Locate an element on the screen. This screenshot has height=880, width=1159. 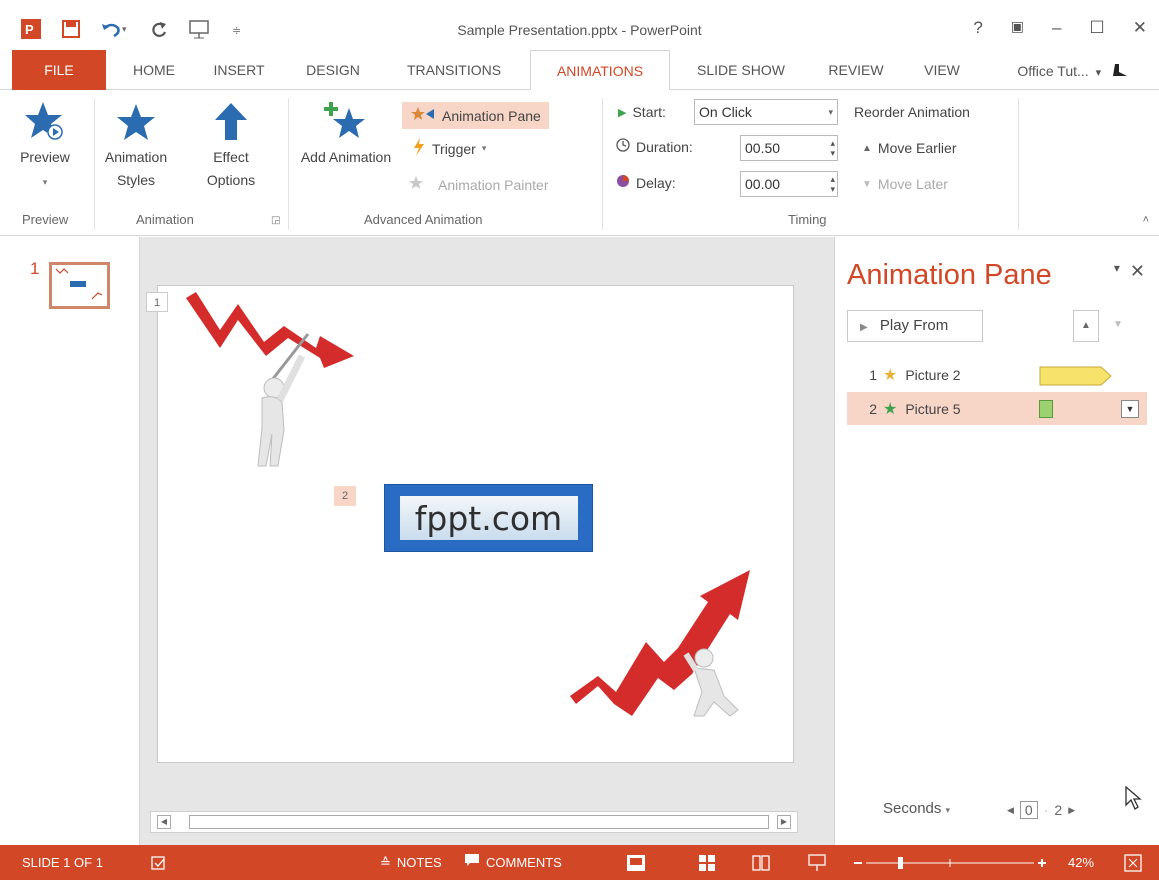
animation-painter-icon is located at coordinates (419, 184).